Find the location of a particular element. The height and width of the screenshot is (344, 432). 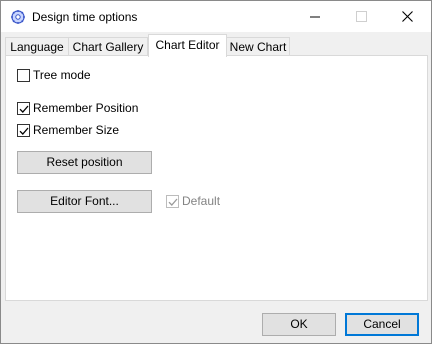

minimize-button is located at coordinates (316, 16).